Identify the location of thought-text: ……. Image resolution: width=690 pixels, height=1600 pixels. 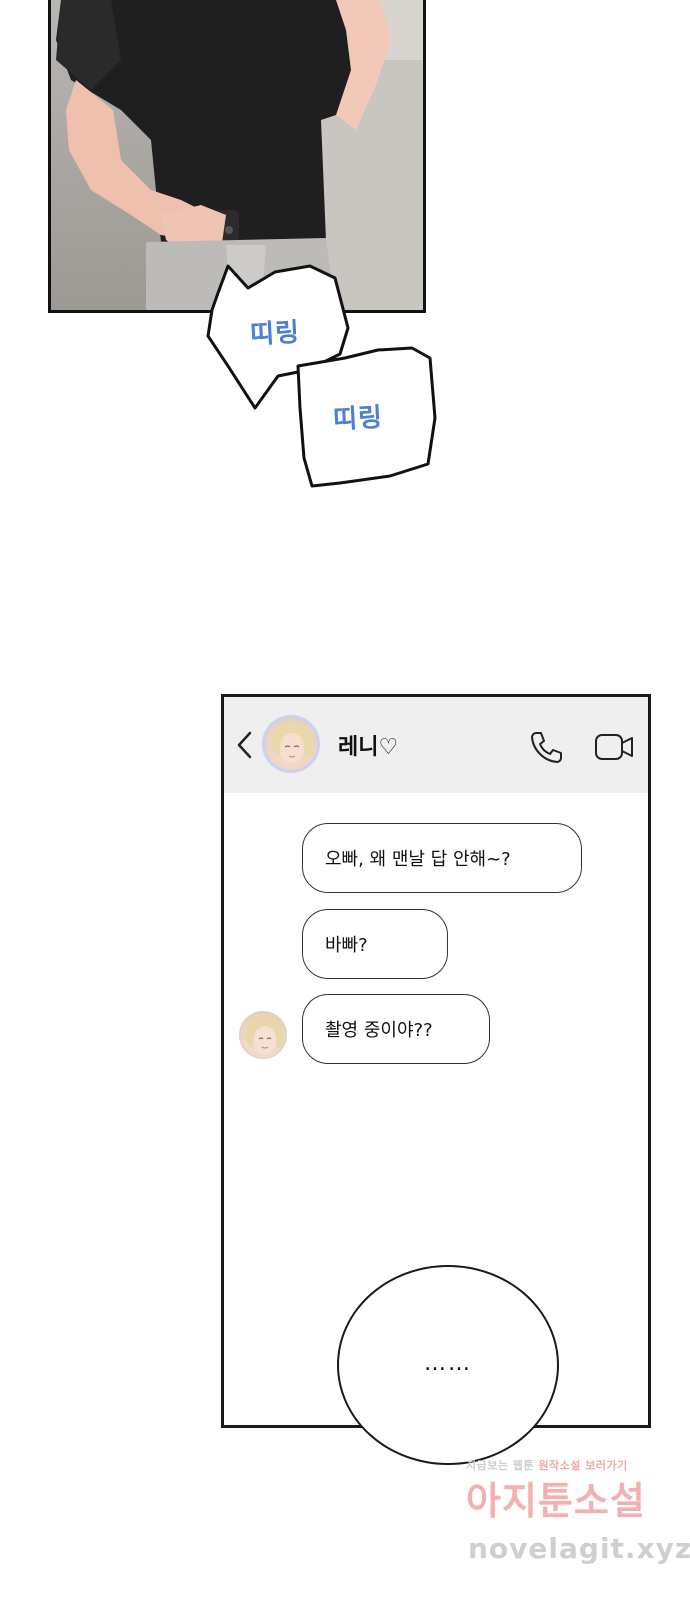
(448, 1363).